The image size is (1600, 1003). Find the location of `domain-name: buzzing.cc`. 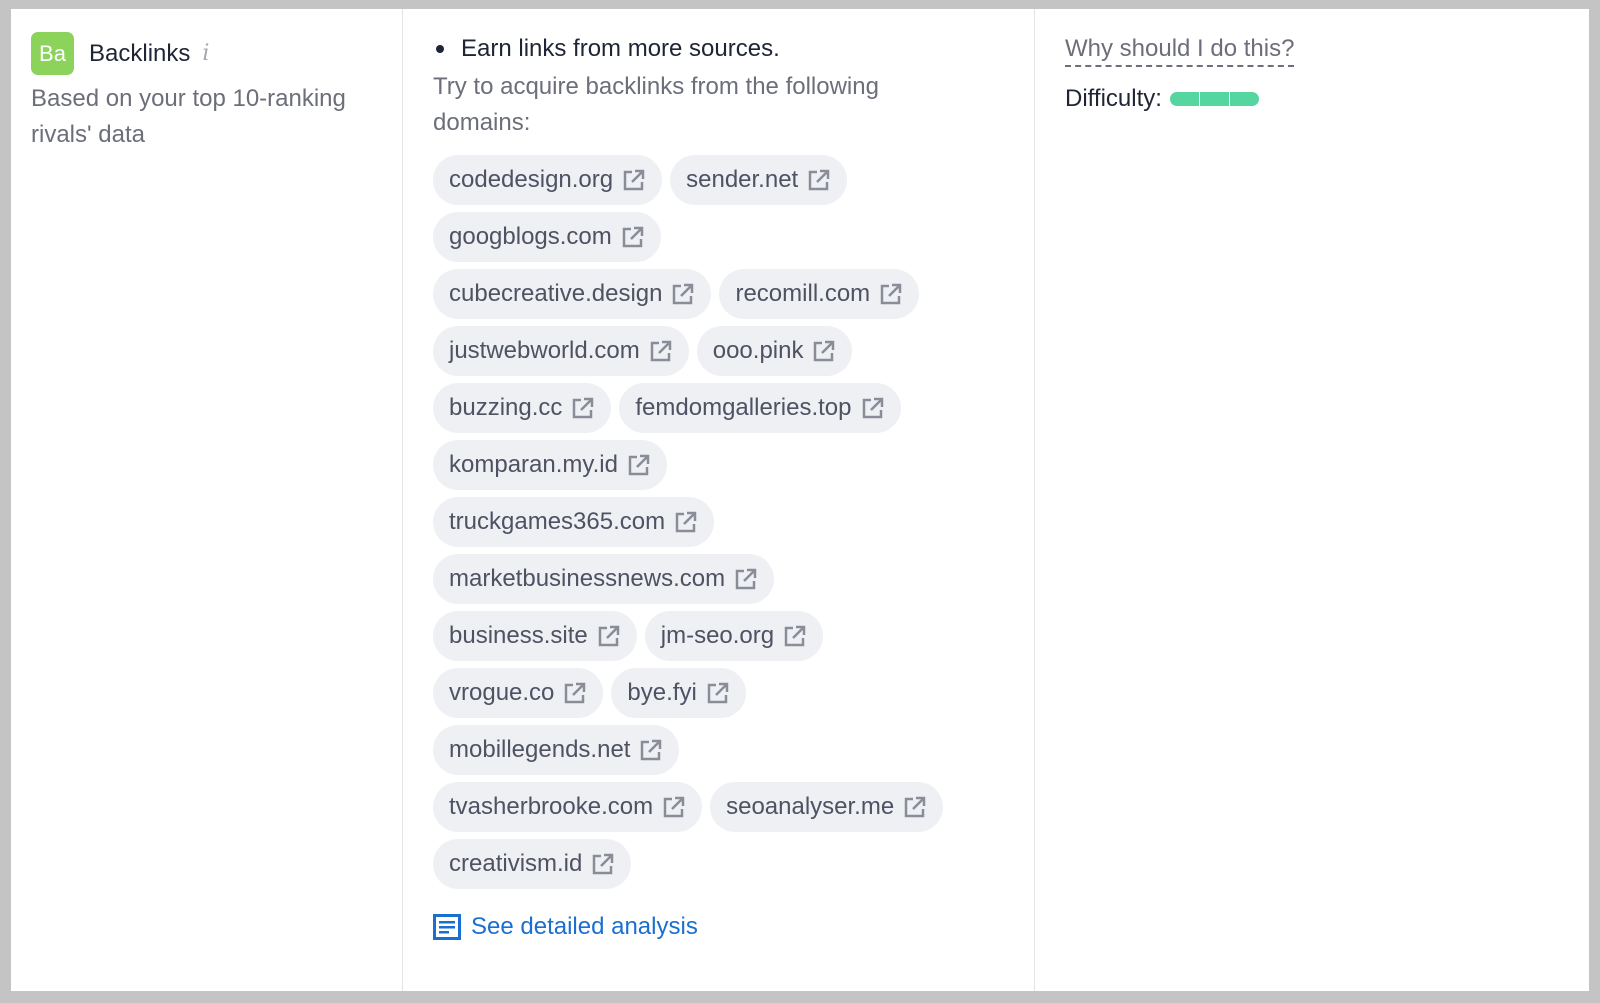

domain-name: buzzing.cc is located at coordinates (506, 407).